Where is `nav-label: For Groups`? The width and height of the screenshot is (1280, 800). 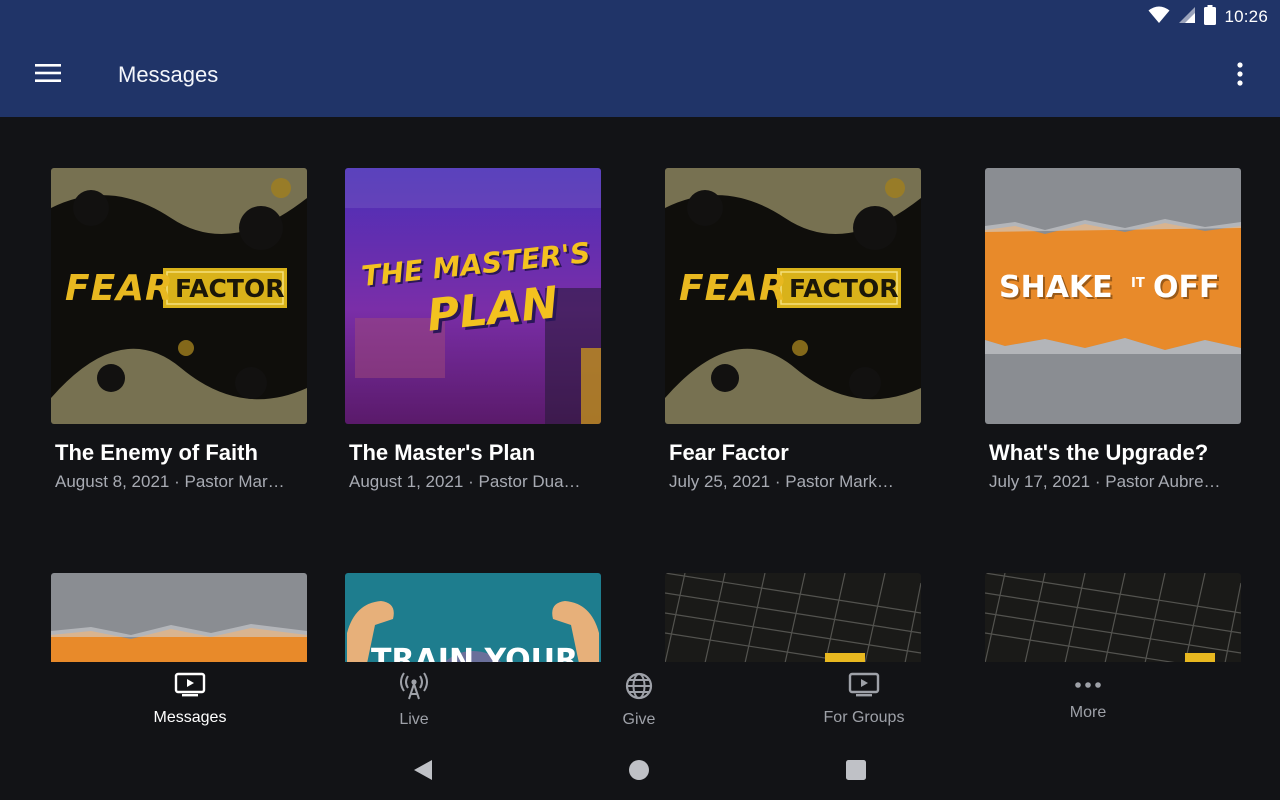
nav-label: For Groups is located at coordinates (864, 717).